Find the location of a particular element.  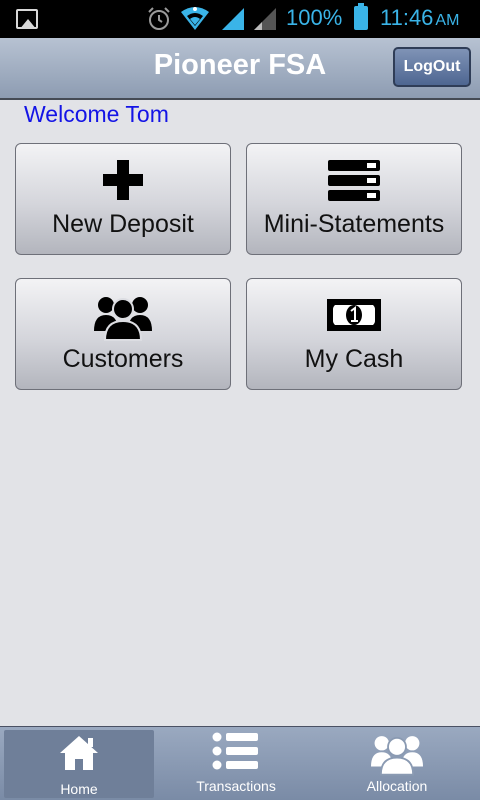

banknote-icon is located at coordinates (354, 316).